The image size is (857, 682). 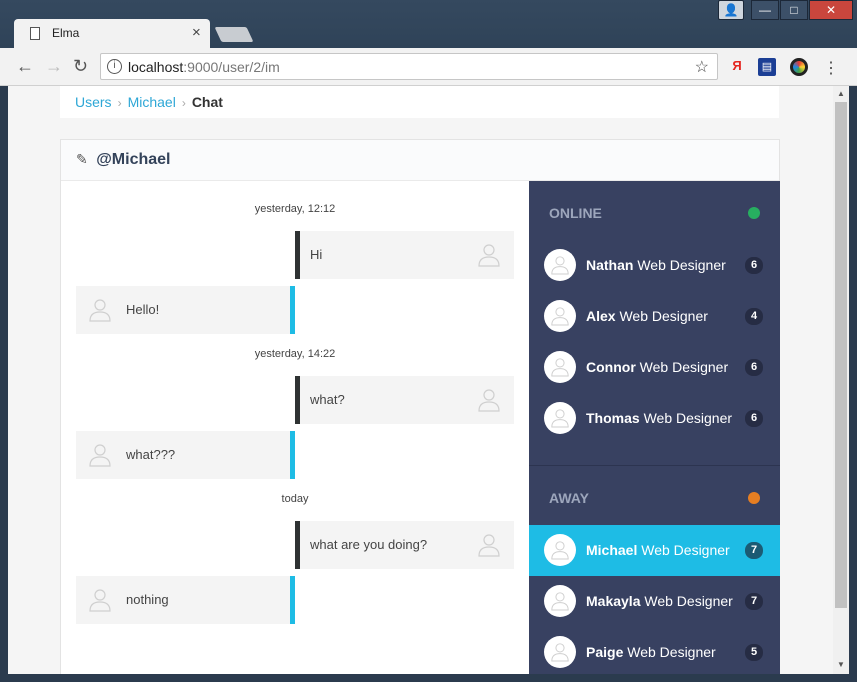 I want to click on panel-header: ✎ @Michael, so click(x=420, y=160).